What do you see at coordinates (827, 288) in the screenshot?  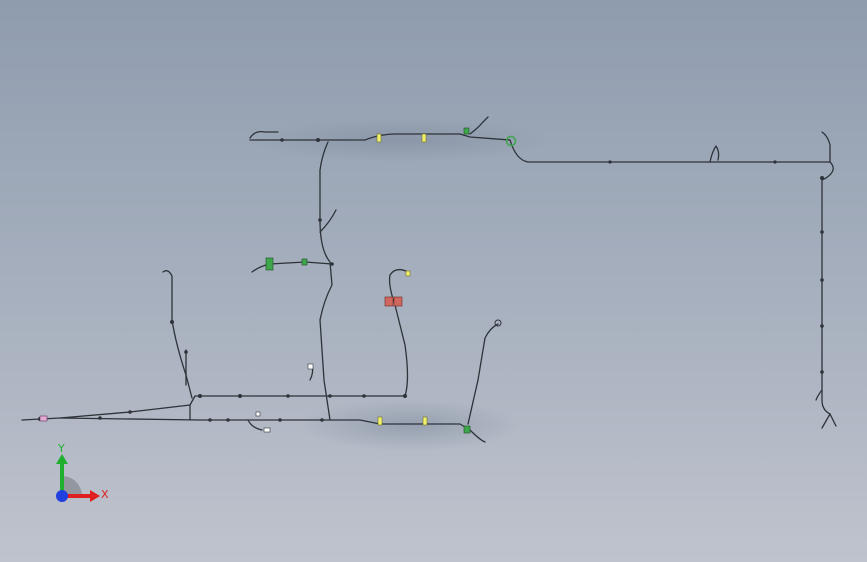 I see `right-vertical-wire` at bounding box center [827, 288].